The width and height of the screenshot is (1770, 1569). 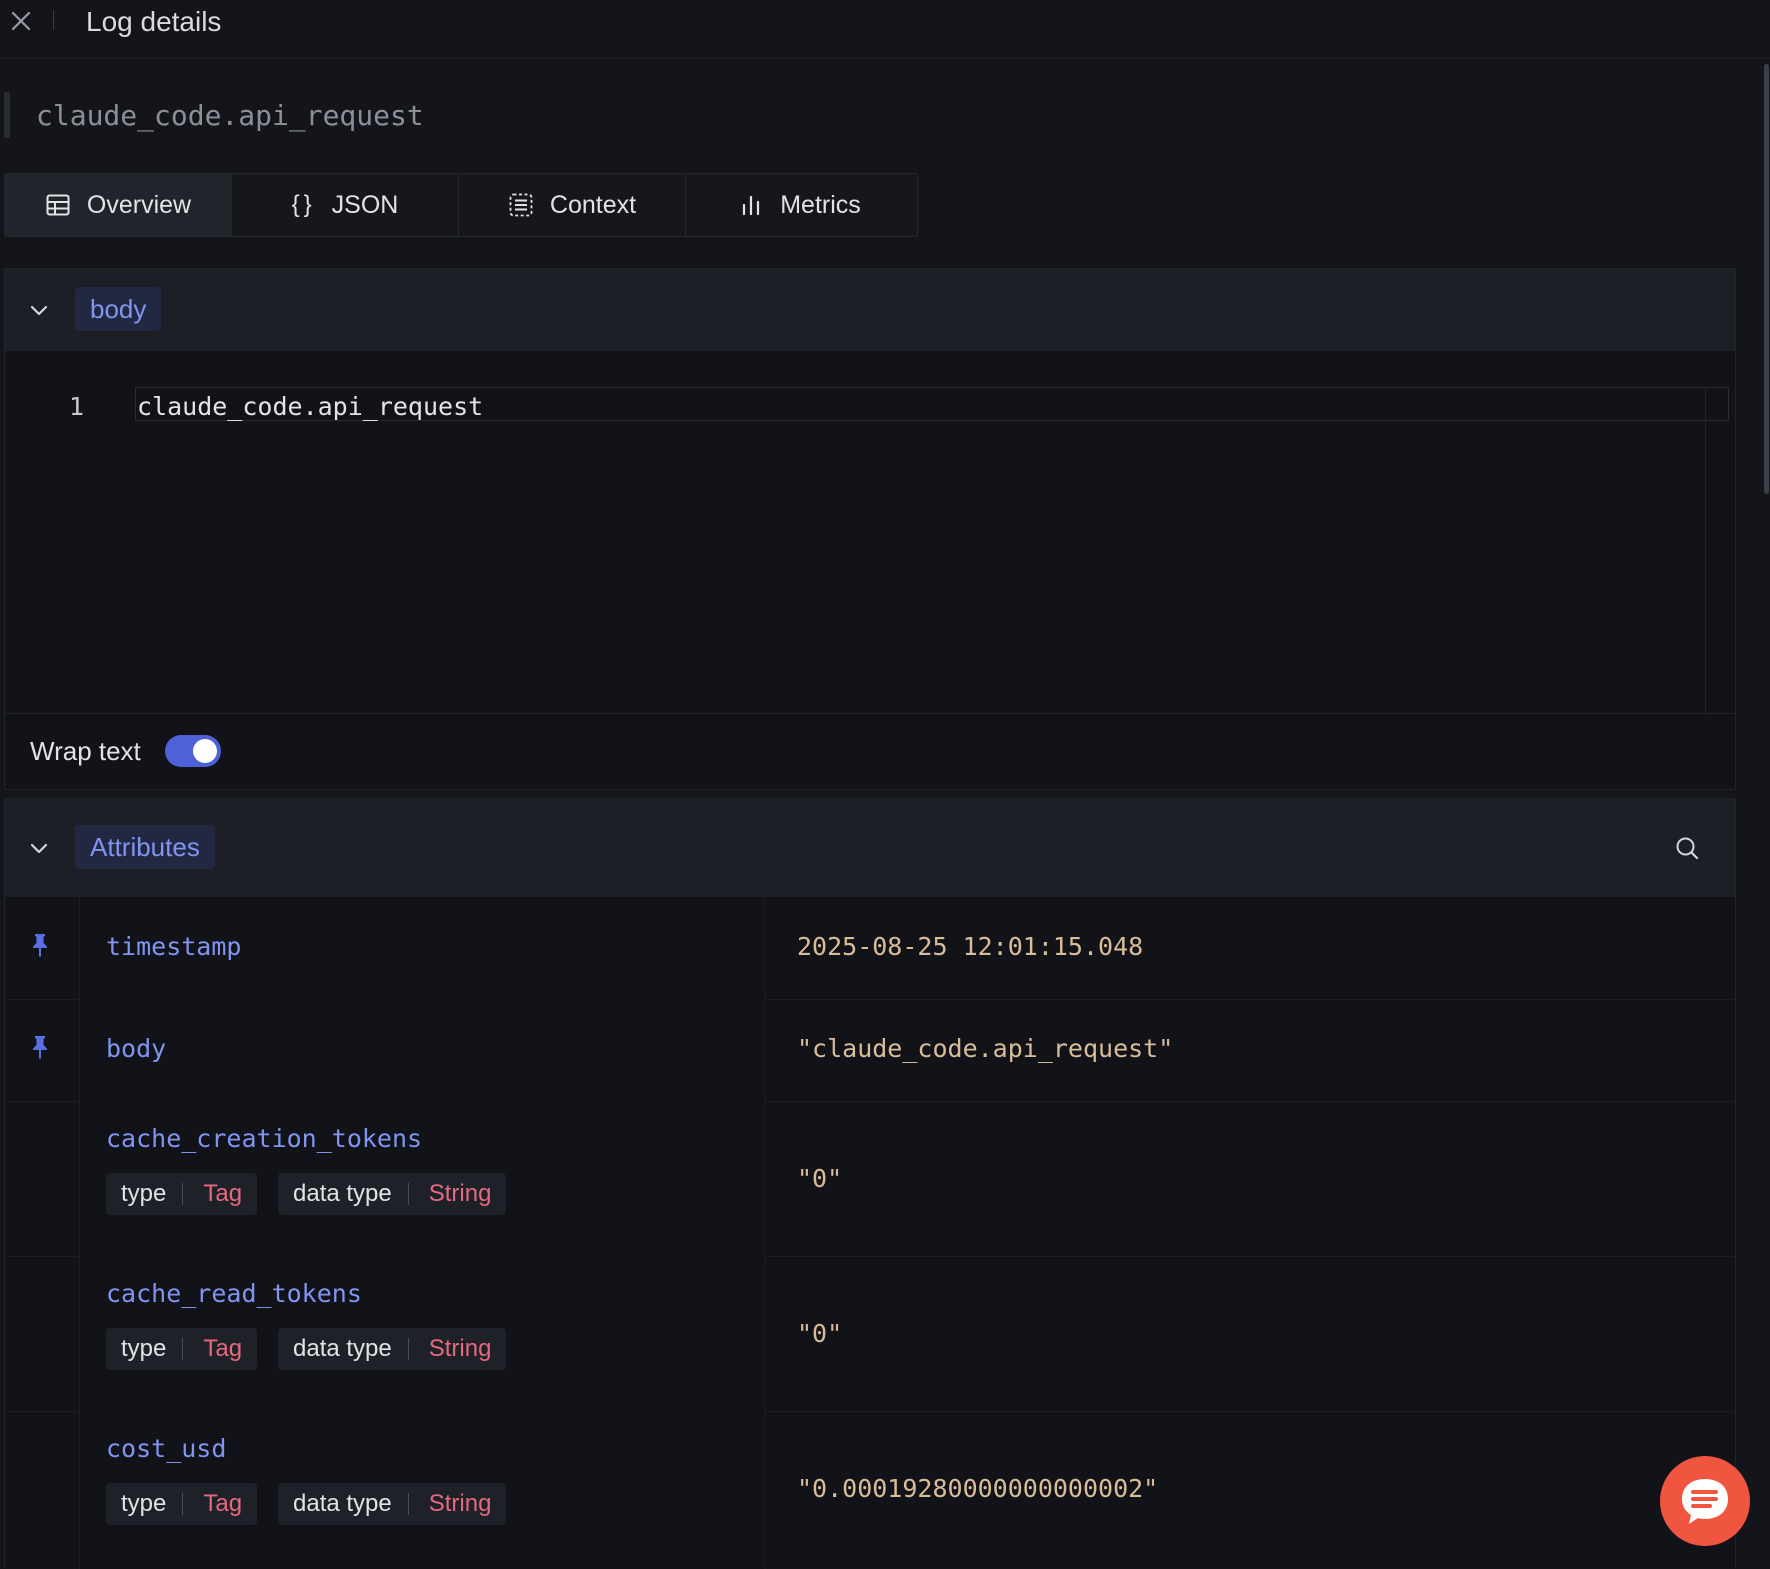 I want to click on attribute-row-body: body "claude_code.api_request", so click(x=870, y=1050).